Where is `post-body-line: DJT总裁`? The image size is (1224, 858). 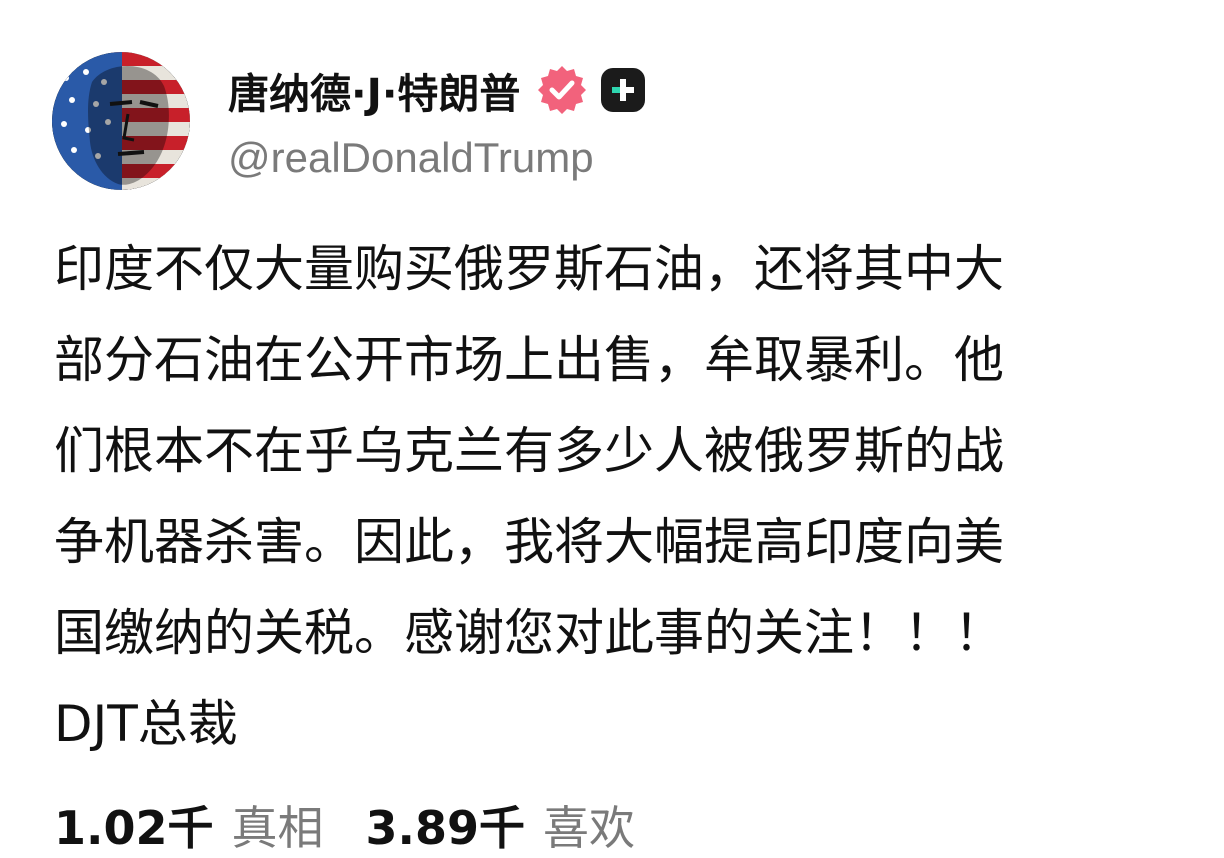
post-body-line: DJT总裁 is located at coordinates (146, 724).